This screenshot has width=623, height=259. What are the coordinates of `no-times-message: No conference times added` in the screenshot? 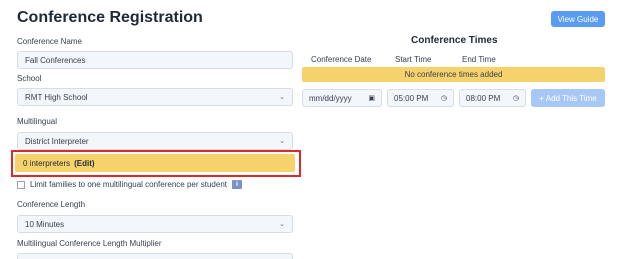 It's located at (453, 74).